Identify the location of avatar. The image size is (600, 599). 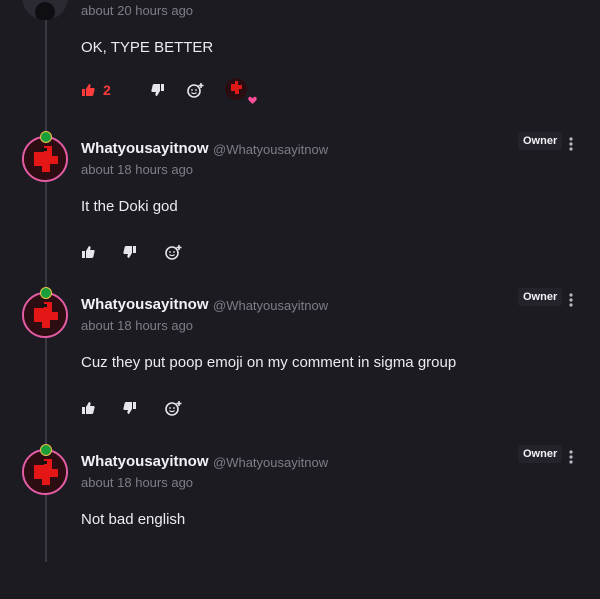
(45, 10).